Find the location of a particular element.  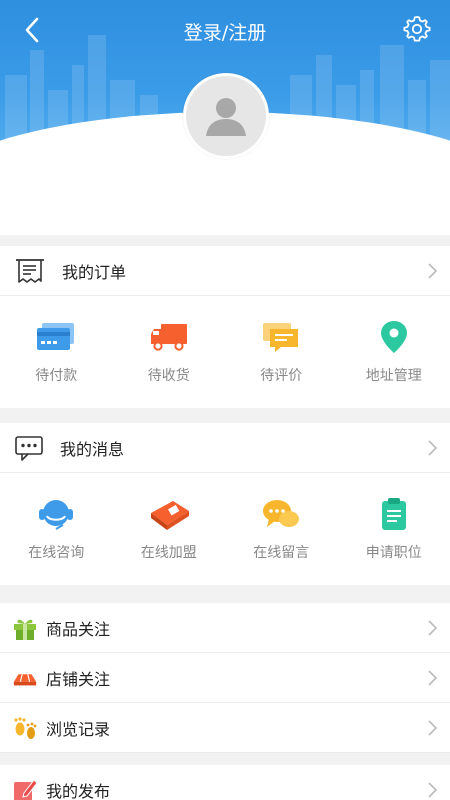

gear-icon is located at coordinates (417, 29).